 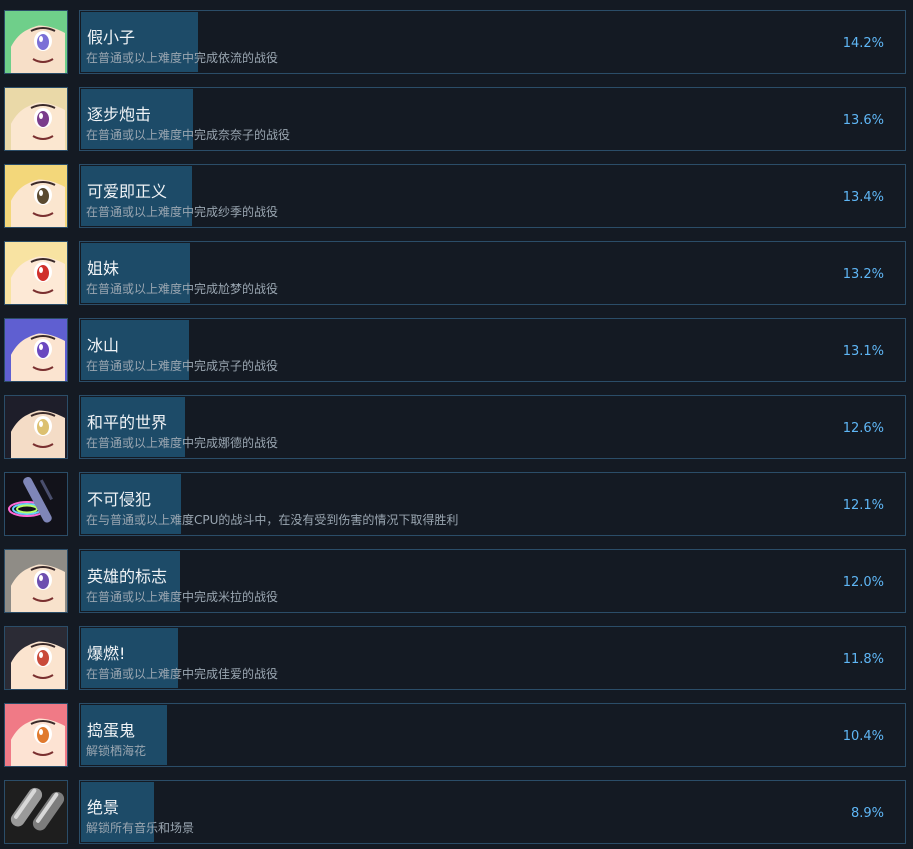 What do you see at coordinates (863, 351) in the screenshot?
I see `unlock-percent: 13.1%` at bounding box center [863, 351].